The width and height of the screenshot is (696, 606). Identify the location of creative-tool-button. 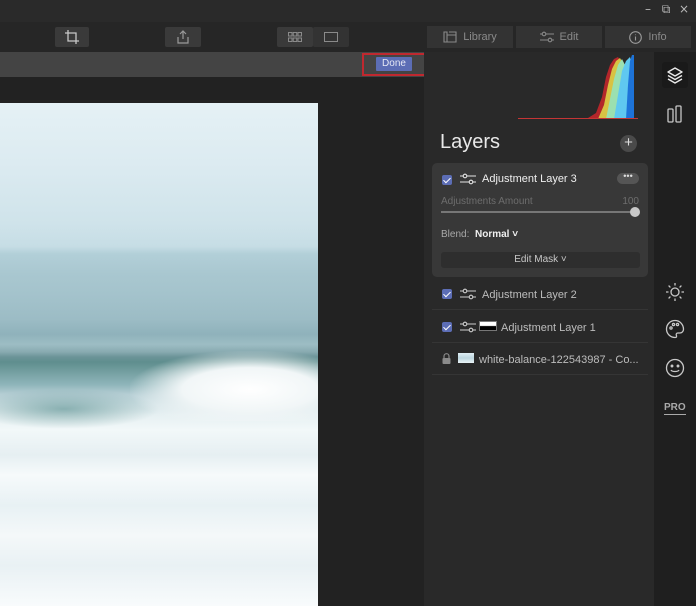
(675, 329).